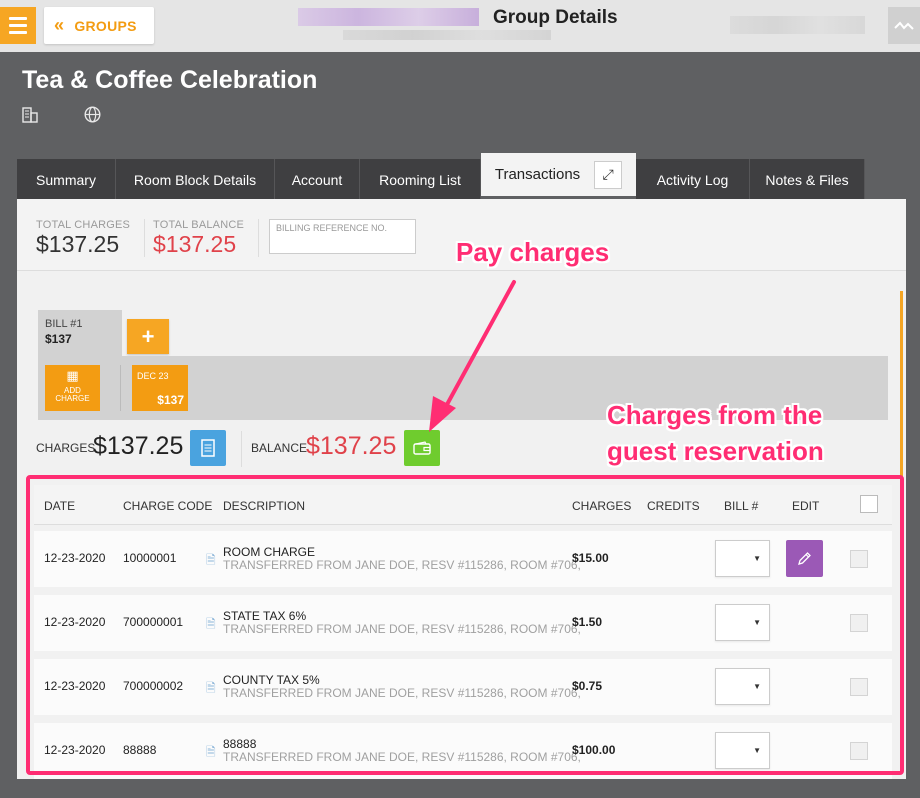 The height and width of the screenshot is (798, 920). What do you see at coordinates (78, 244) in the screenshot?
I see `total-charges-value: $137.25` at bounding box center [78, 244].